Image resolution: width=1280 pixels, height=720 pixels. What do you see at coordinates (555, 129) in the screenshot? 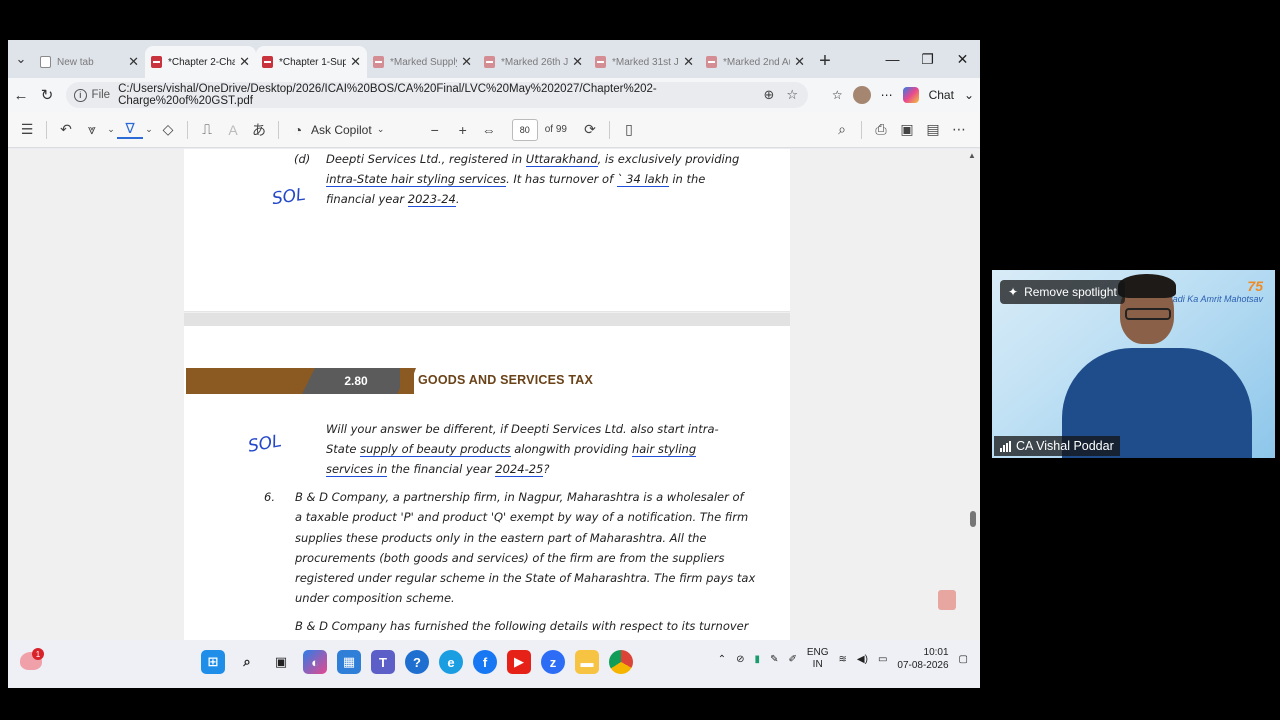
I see `page-total: of 99` at bounding box center [555, 129].